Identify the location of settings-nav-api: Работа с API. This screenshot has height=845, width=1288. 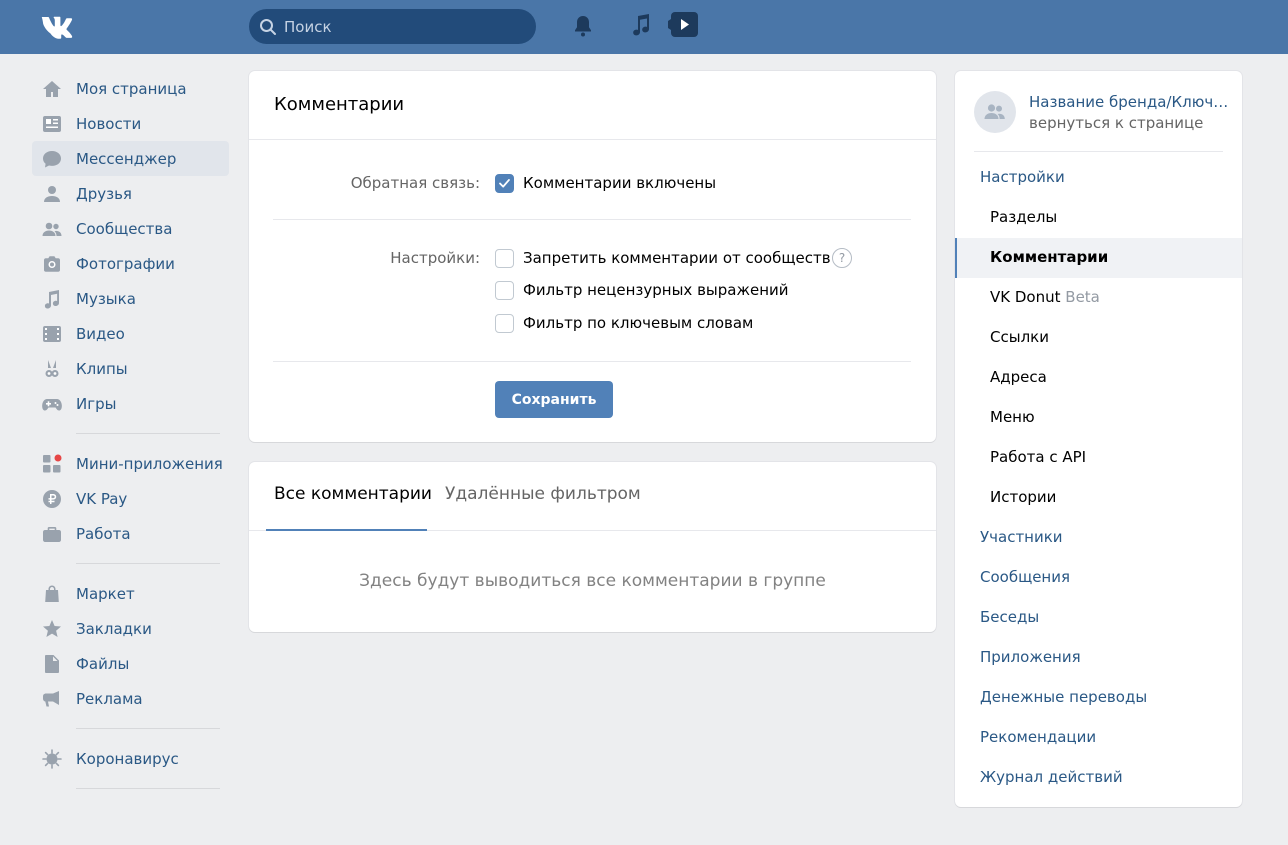
(1098, 458).